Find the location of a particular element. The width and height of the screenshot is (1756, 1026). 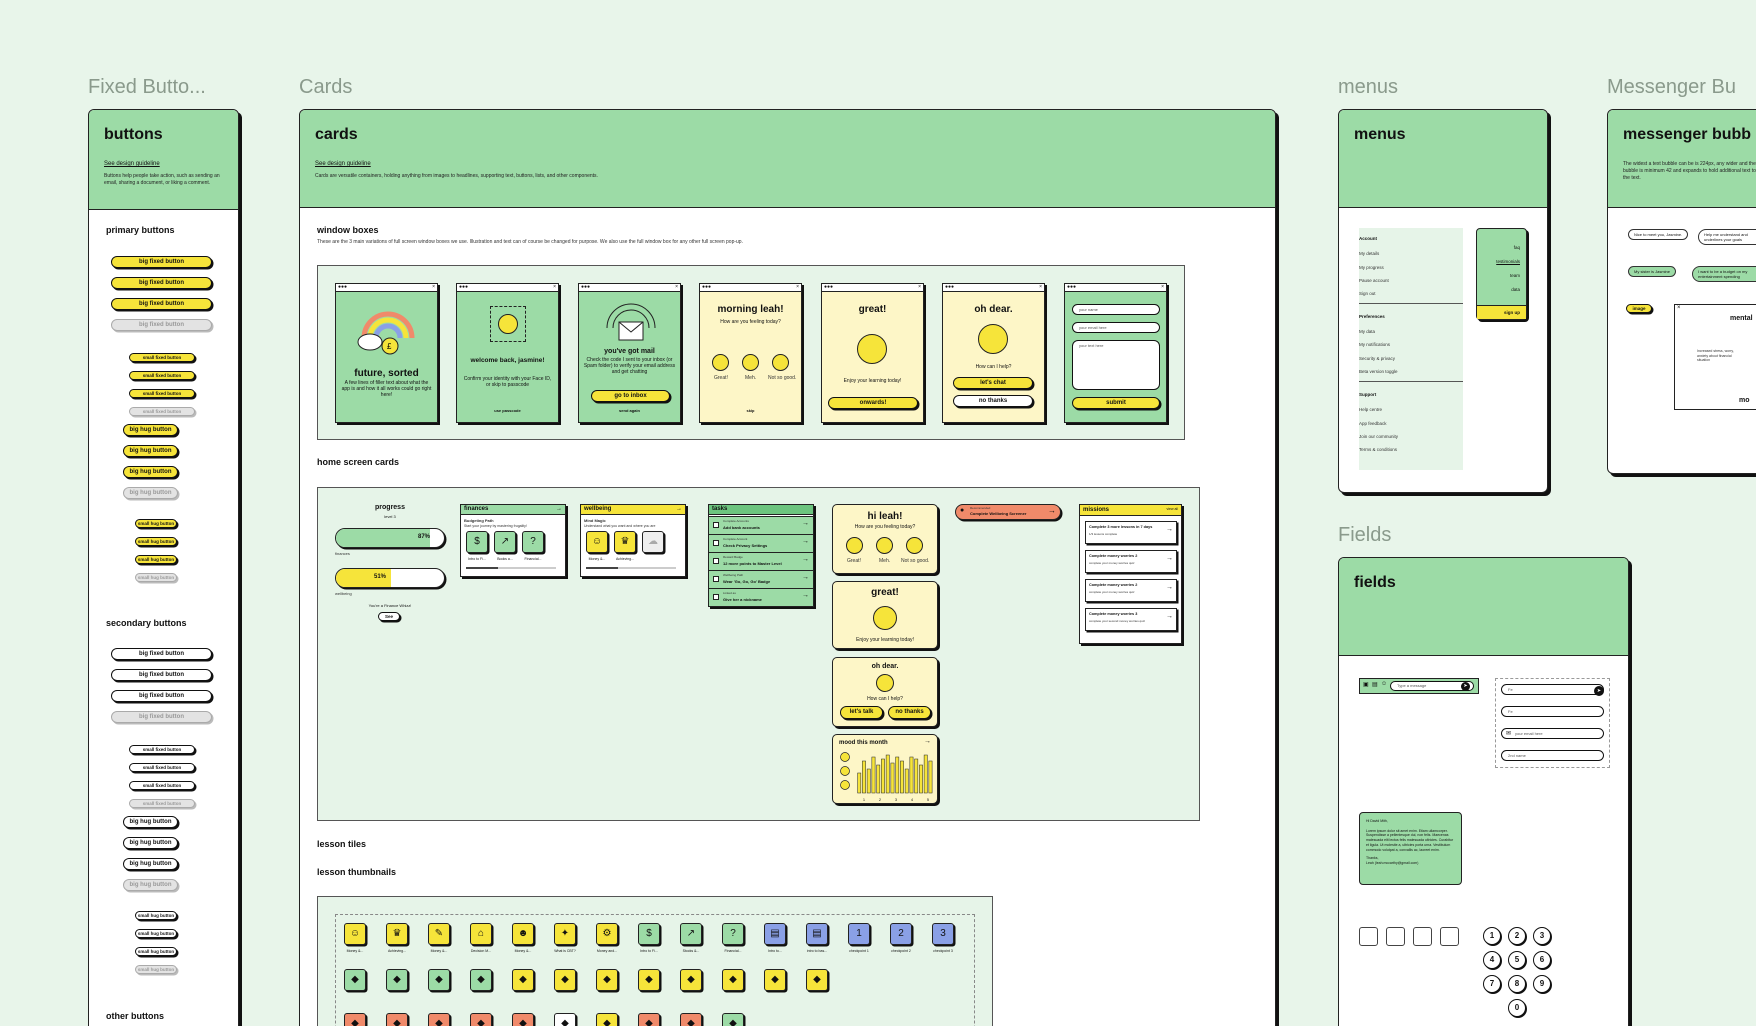

text-field-active: Fe is located at coordinates (1552, 689).